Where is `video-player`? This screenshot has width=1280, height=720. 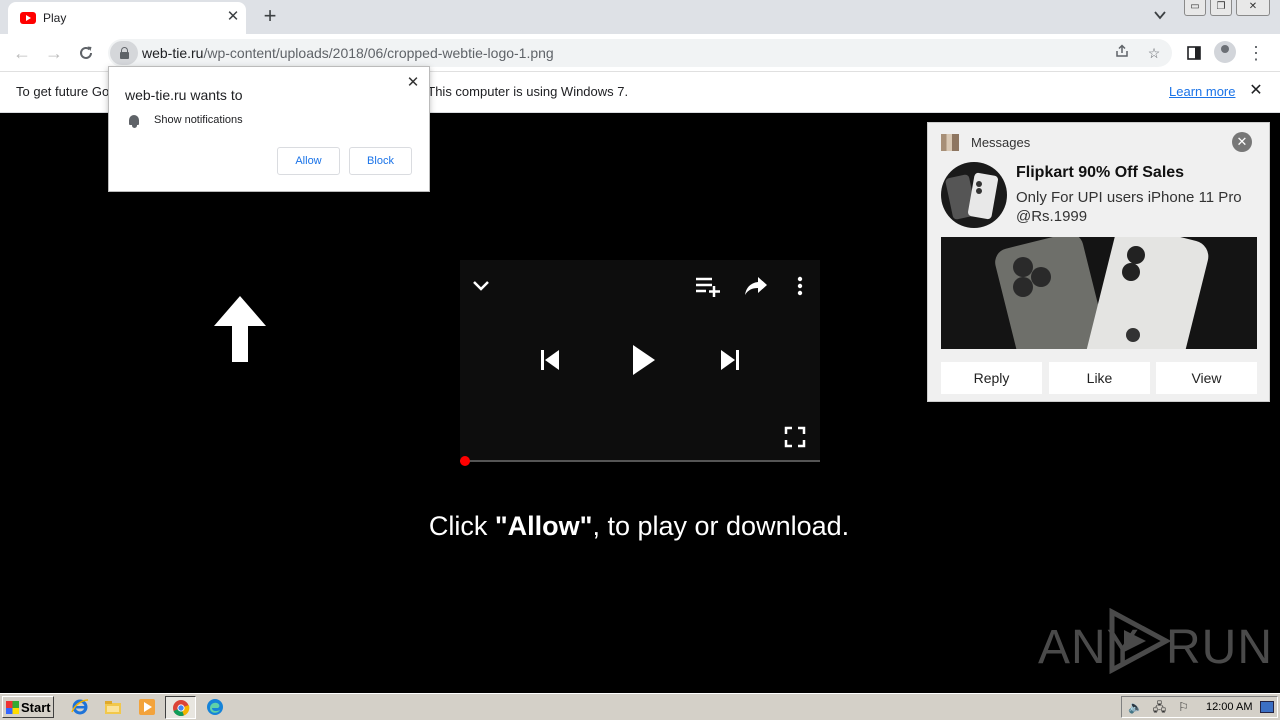 video-player is located at coordinates (640, 363).